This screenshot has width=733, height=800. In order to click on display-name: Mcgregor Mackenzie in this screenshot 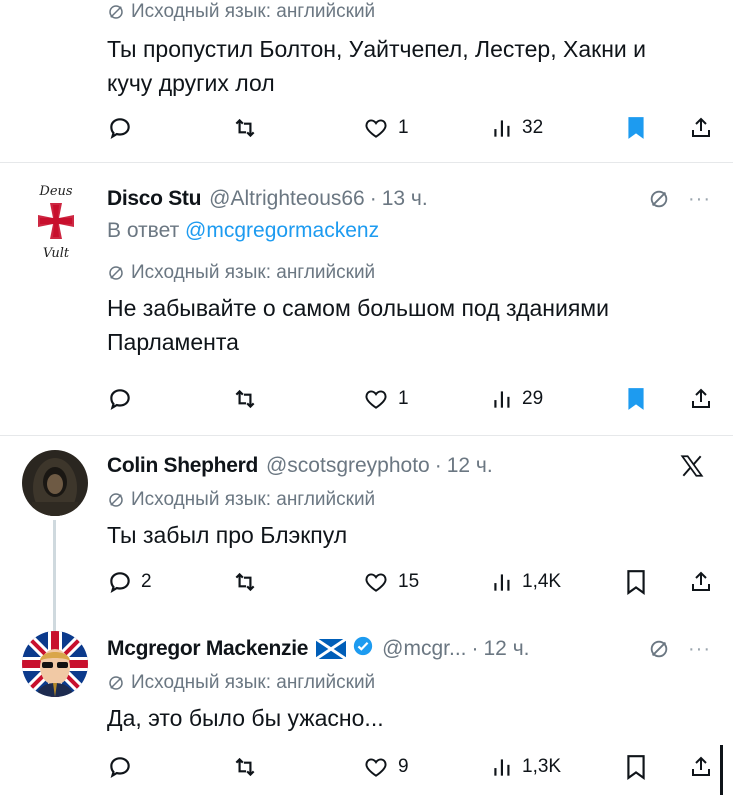, I will do `click(207, 649)`.